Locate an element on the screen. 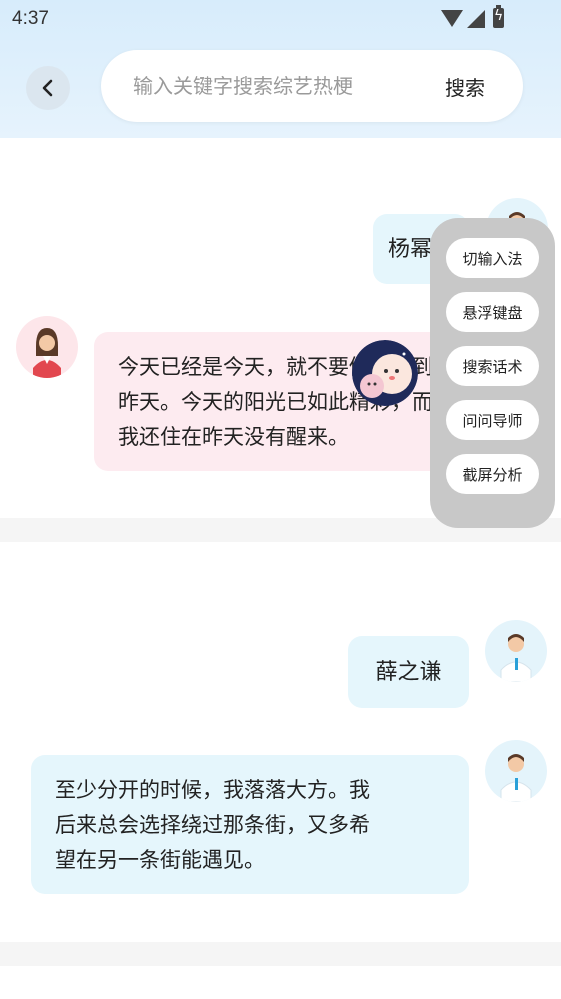  search-scripts-button: 搜索话术 is located at coordinates (492, 366).